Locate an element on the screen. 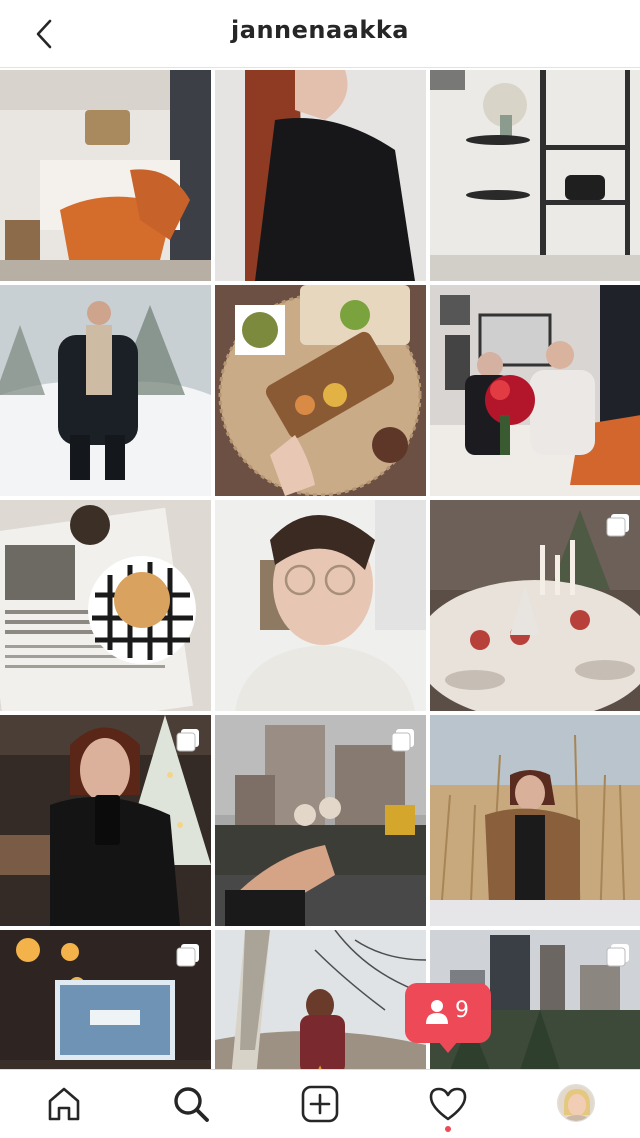 This screenshot has height=1138, width=640. tab-home is located at coordinates (64, 1104).